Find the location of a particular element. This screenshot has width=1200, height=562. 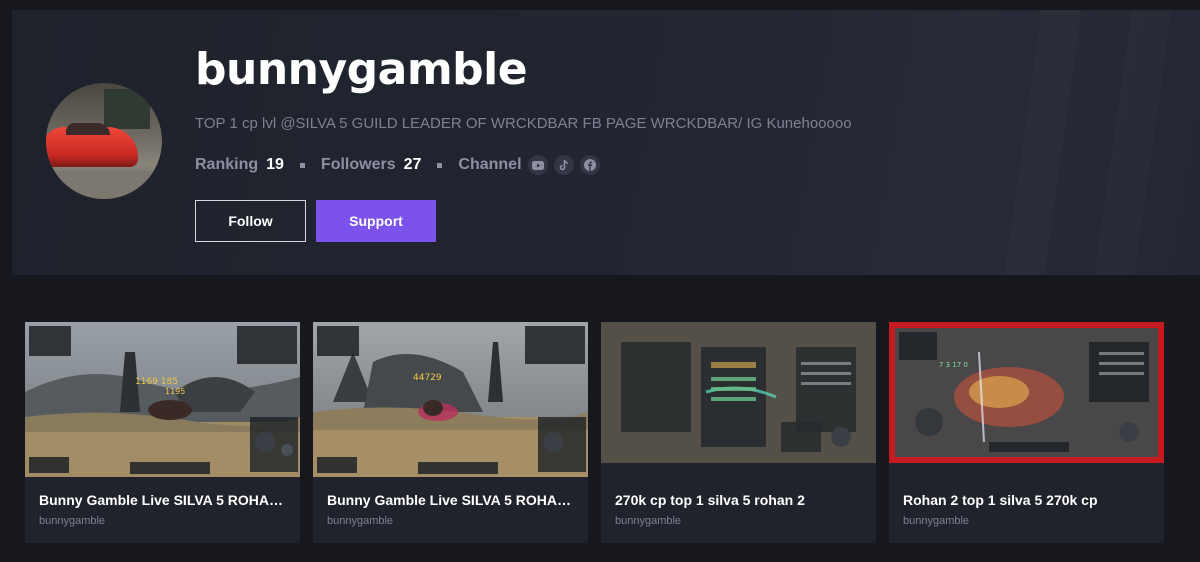

video-thumbnail: 7 3 17 0 is located at coordinates (1026, 399).